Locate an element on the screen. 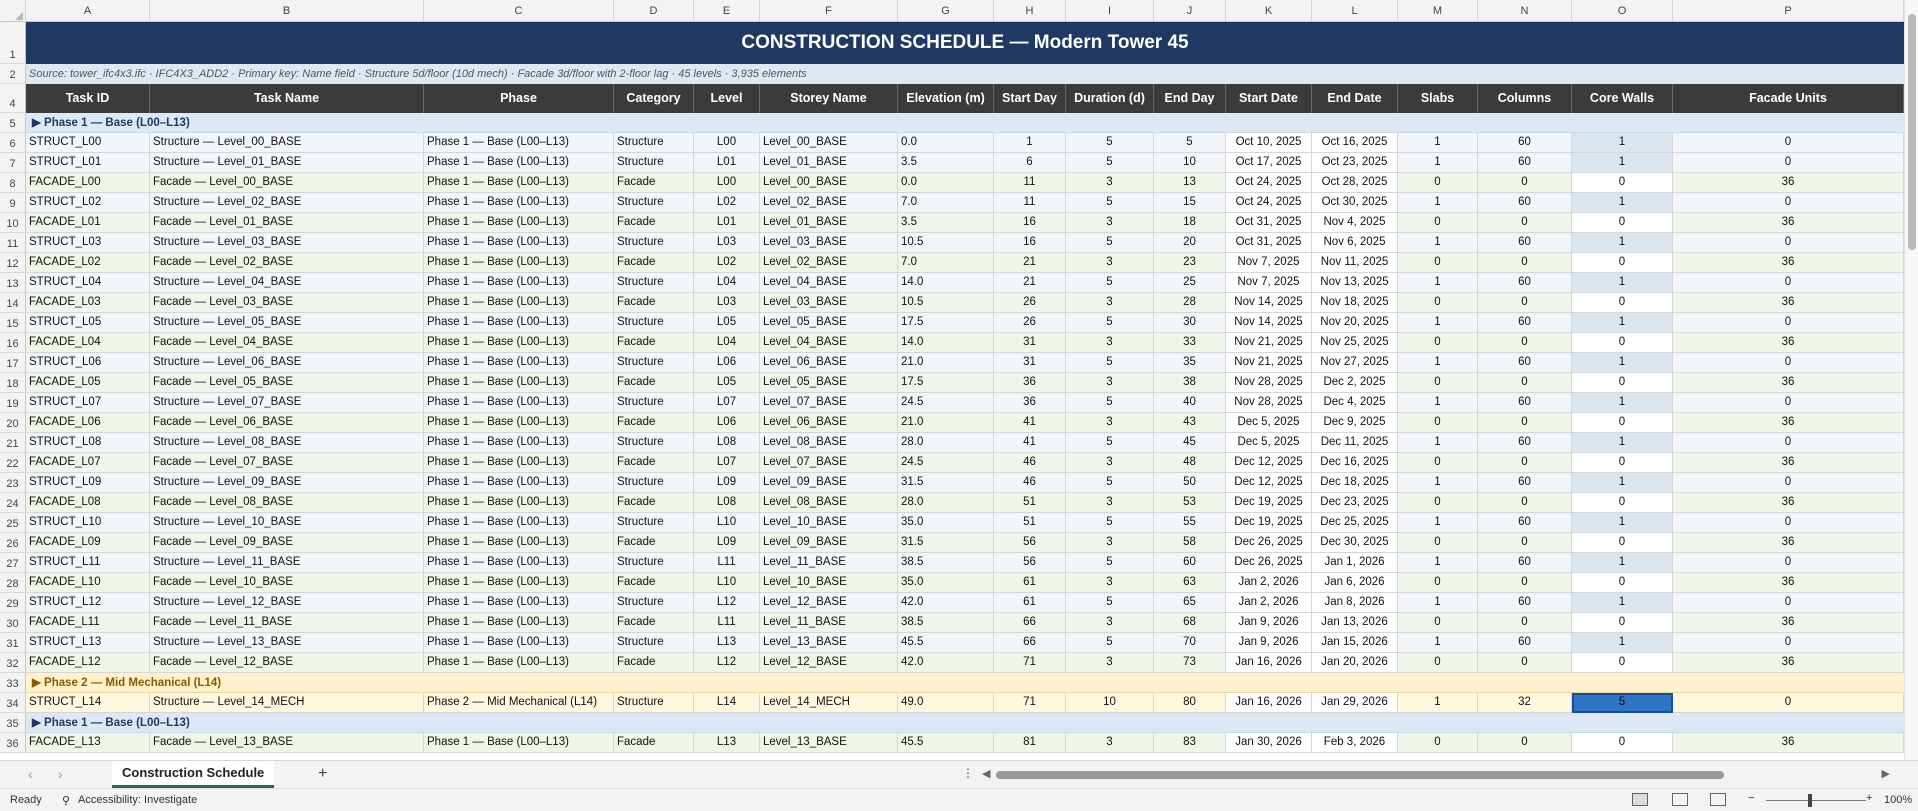 The height and width of the screenshot is (811, 1918). column-header-b: B is located at coordinates (287, 11).